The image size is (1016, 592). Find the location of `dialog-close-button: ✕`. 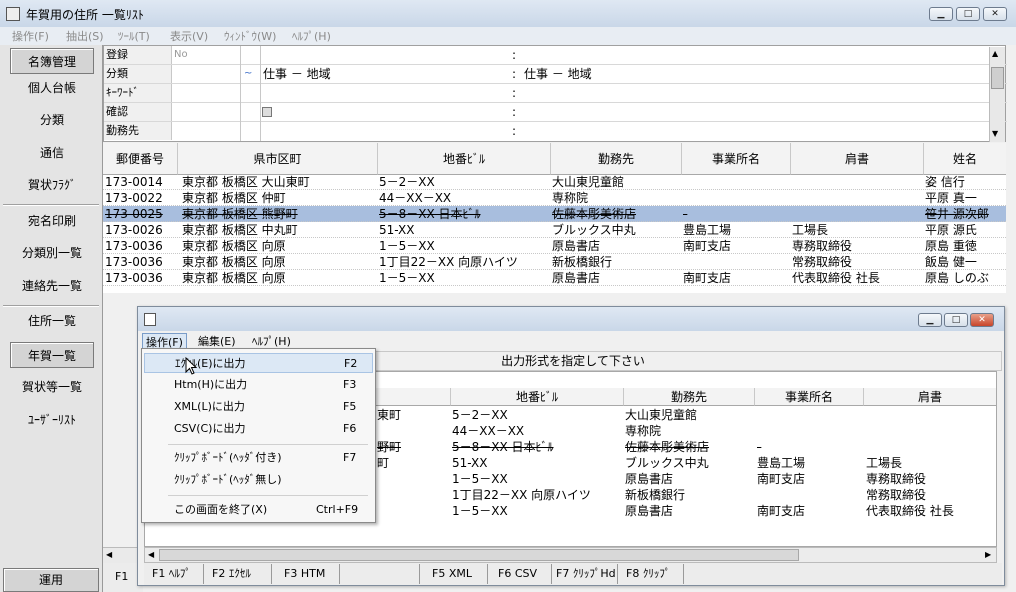

dialog-close-button: ✕ is located at coordinates (982, 320).